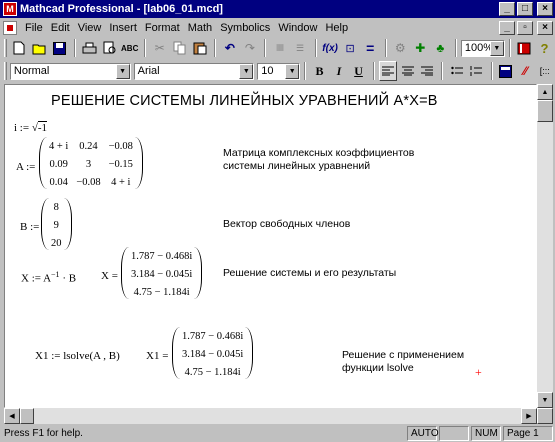 The height and width of the screenshot is (442, 555). Describe the element at coordinates (109, 48) in the screenshot. I see `print-preview-icon` at that location.